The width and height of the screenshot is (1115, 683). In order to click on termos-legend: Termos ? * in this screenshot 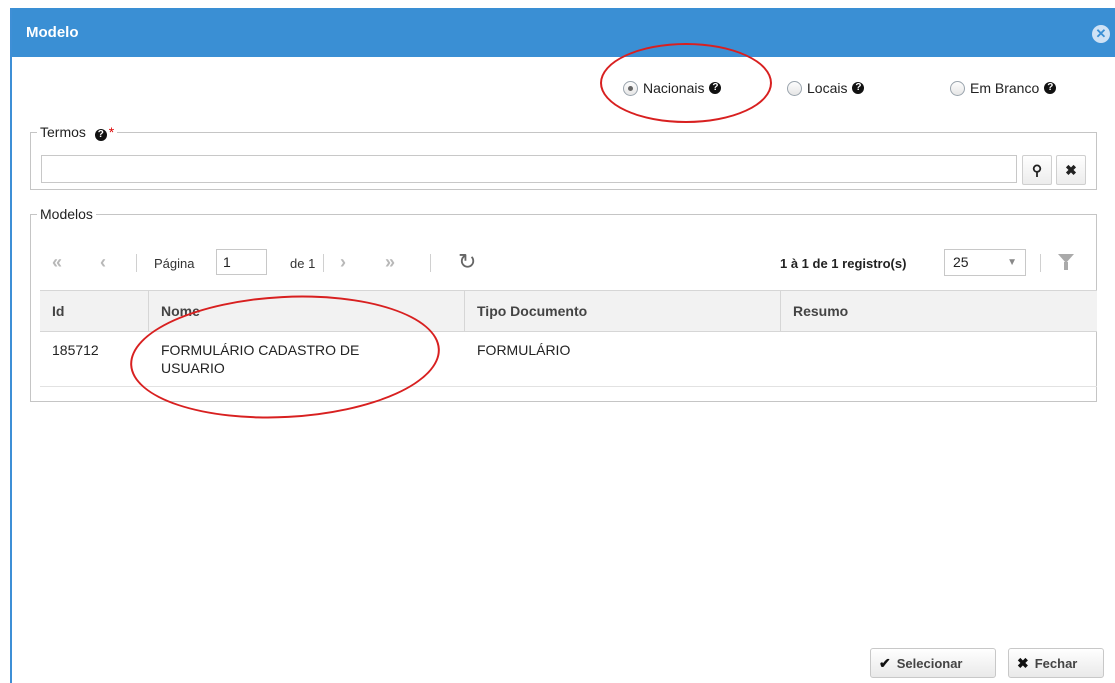, I will do `click(77, 132)`.